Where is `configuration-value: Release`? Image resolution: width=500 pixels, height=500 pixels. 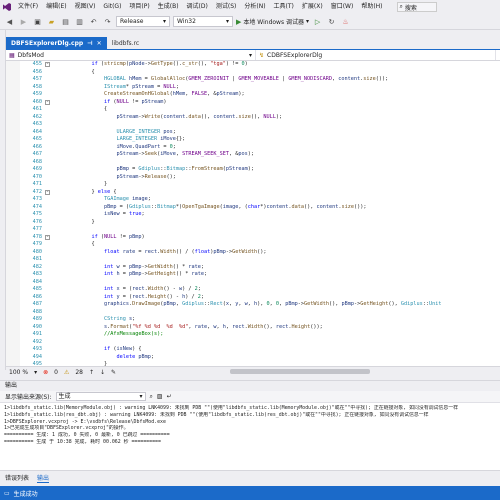 configuration-value: Release is located at coordinates (132, 21).